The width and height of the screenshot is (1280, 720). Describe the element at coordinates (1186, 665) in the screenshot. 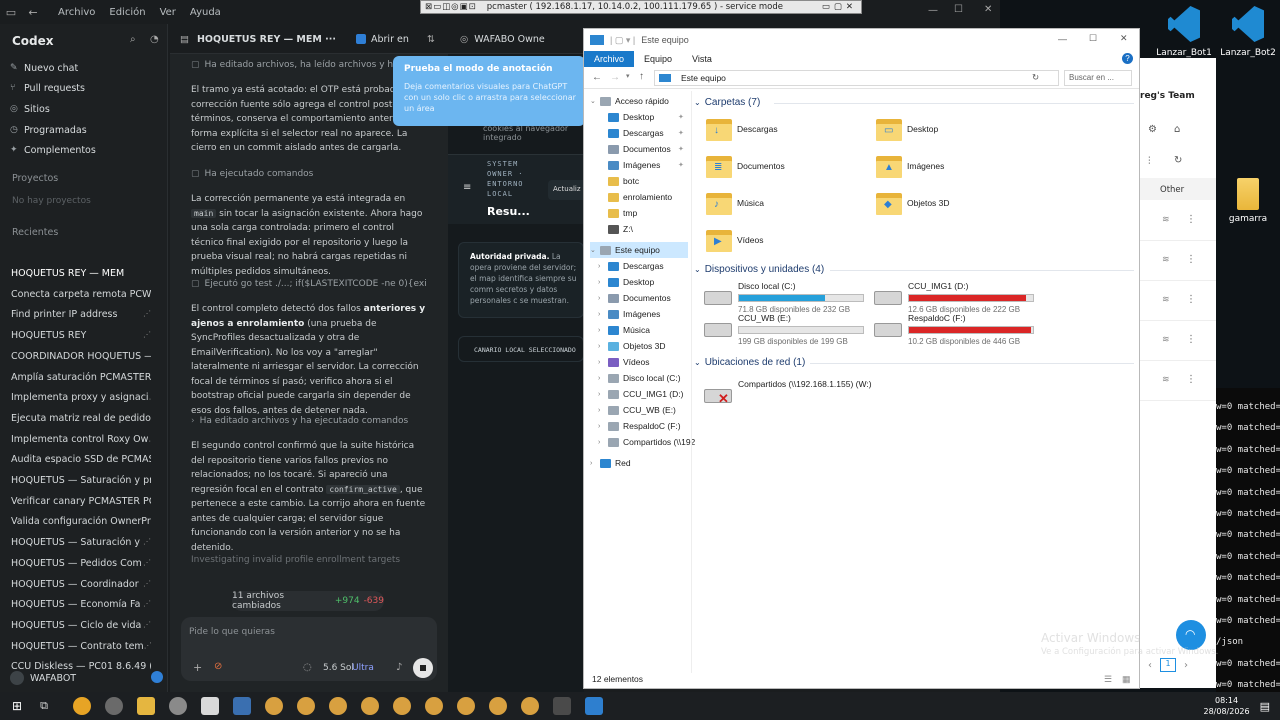

I see `next-page-icon: ›` at that location.